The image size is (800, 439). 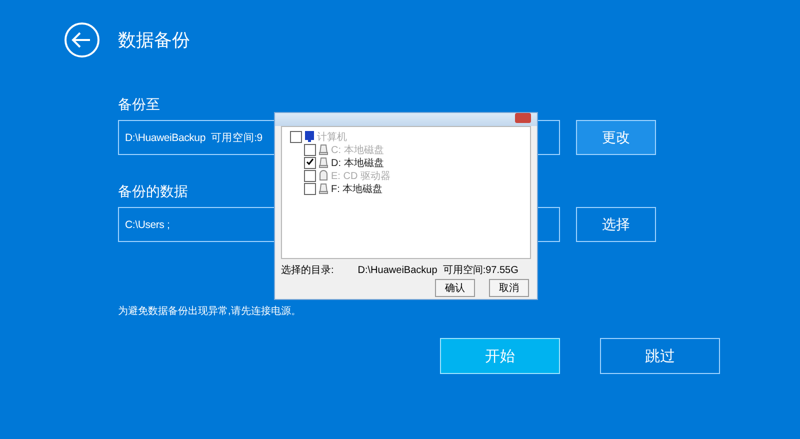 I want to click on cd-drive-icon, so click(x=323, y=175).